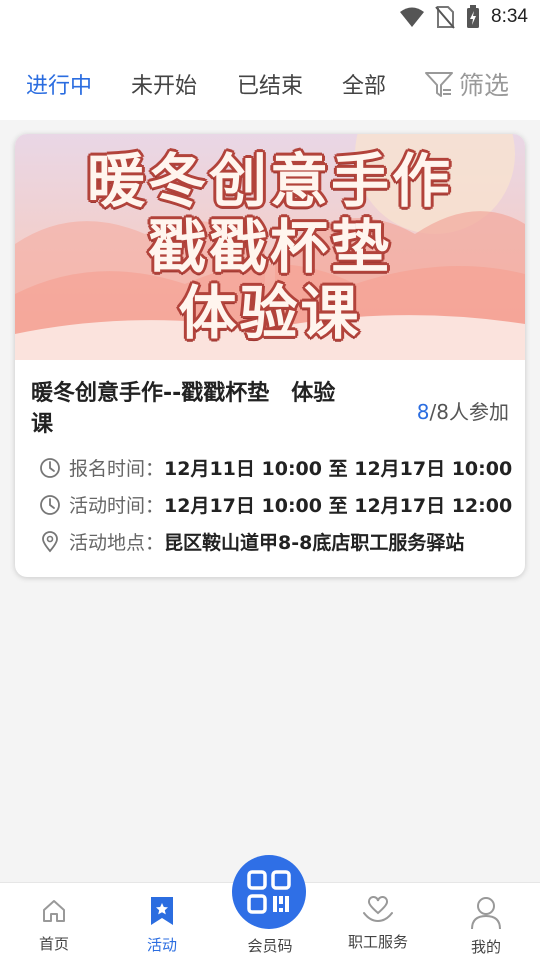  What do you see at coordinates (270, 946) in the screenshot?
I see `nav-member-code-label: 会员码` at bounding box center [270, 946].